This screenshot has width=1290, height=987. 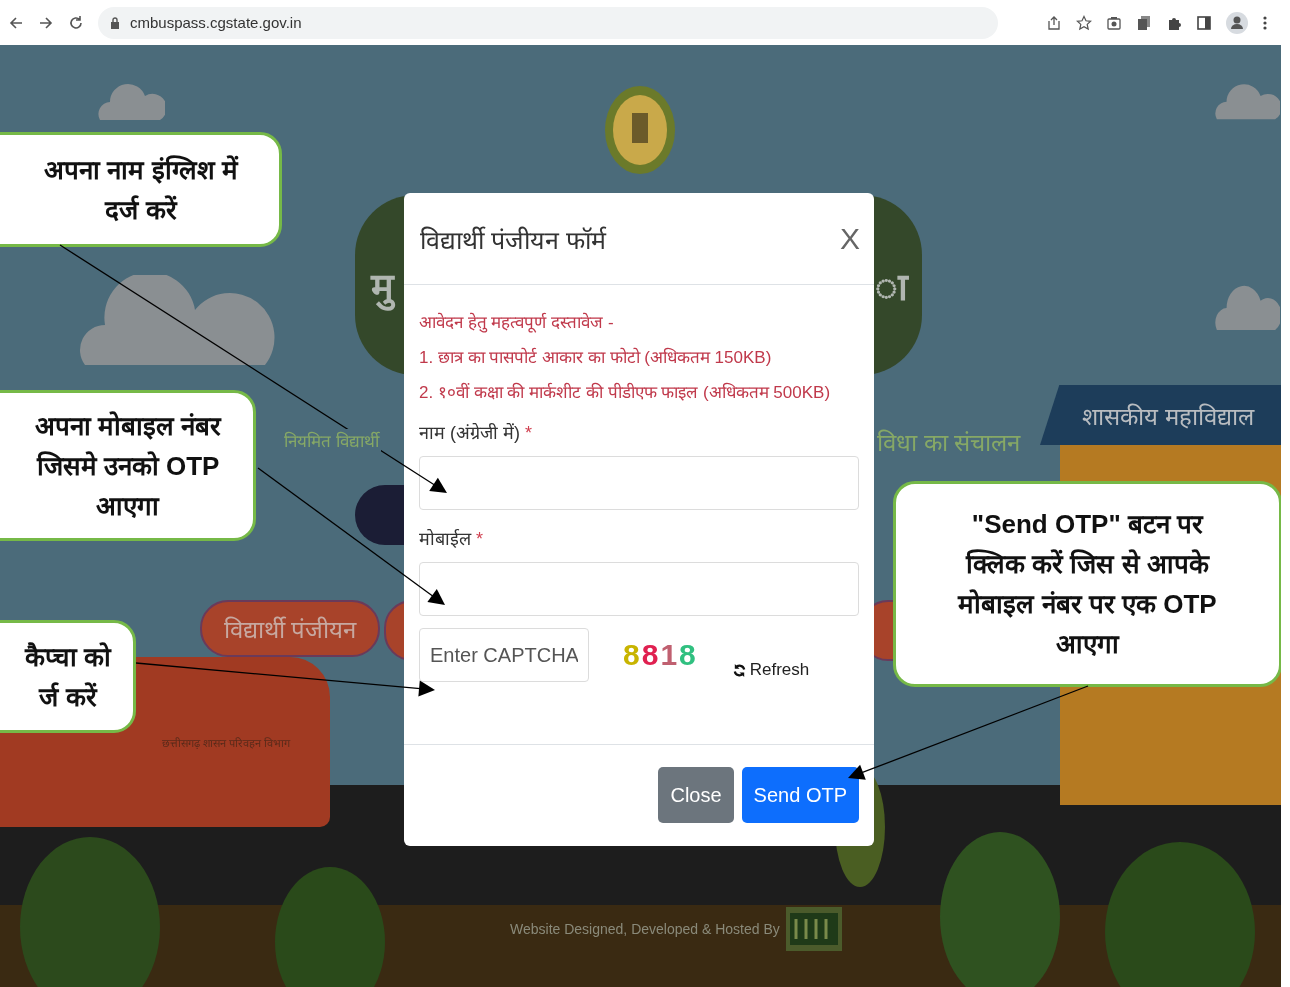 I want to click on field-label: मोबाईल *, so click(x=452, y=539).